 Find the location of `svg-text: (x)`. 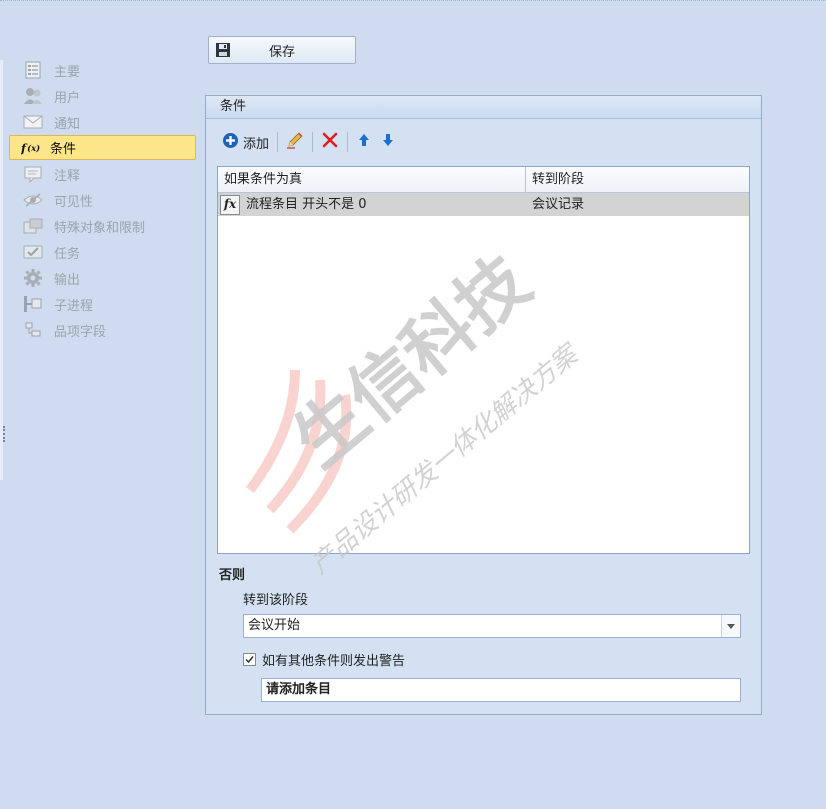

svg-text: (x) is located at coordinates (33, 148).